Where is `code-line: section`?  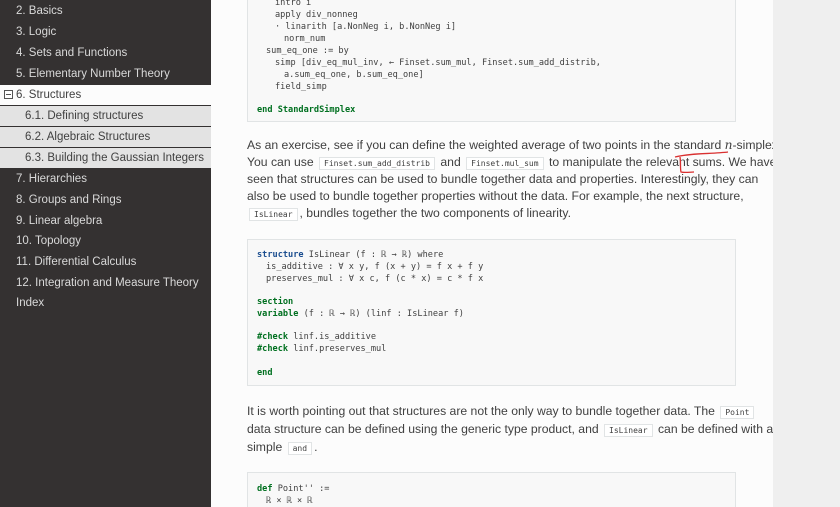
code-line: section is located at coordinates (275, 302).